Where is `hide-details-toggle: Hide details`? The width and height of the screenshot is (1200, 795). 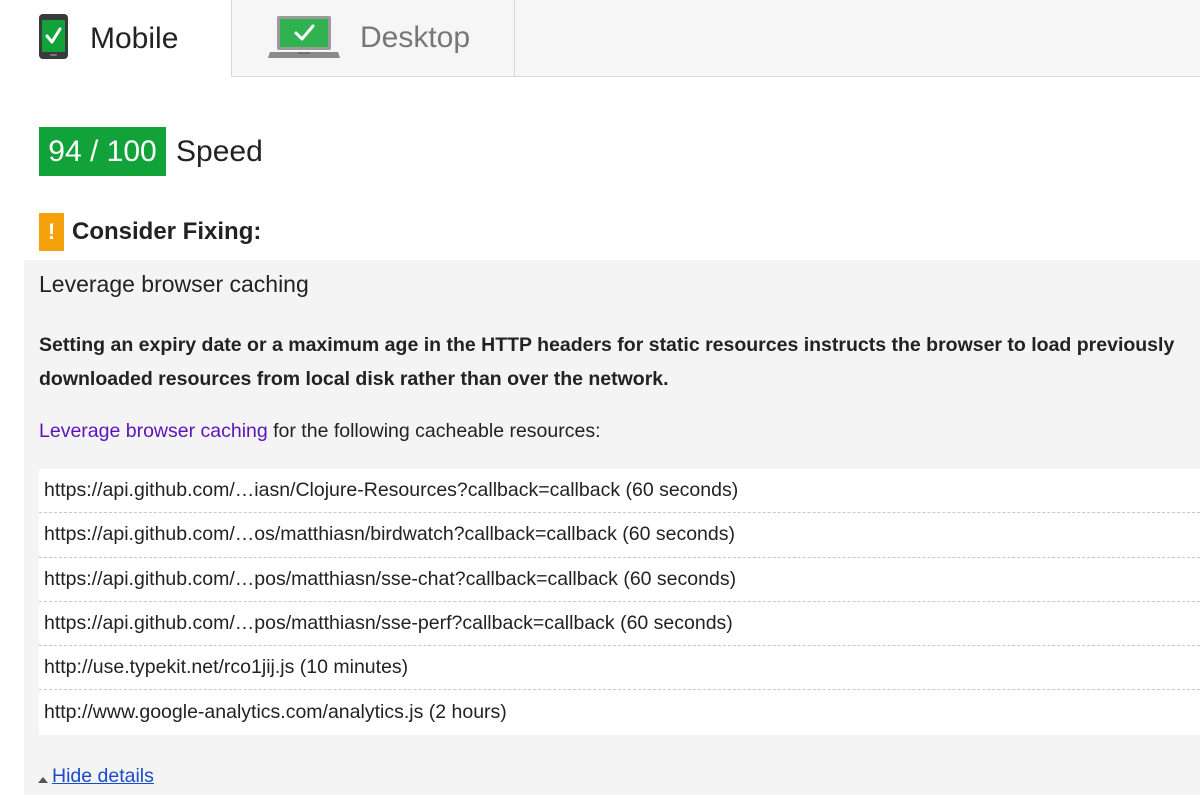 hide-details-toggle: Hide details is located at coordinates (96, 776).